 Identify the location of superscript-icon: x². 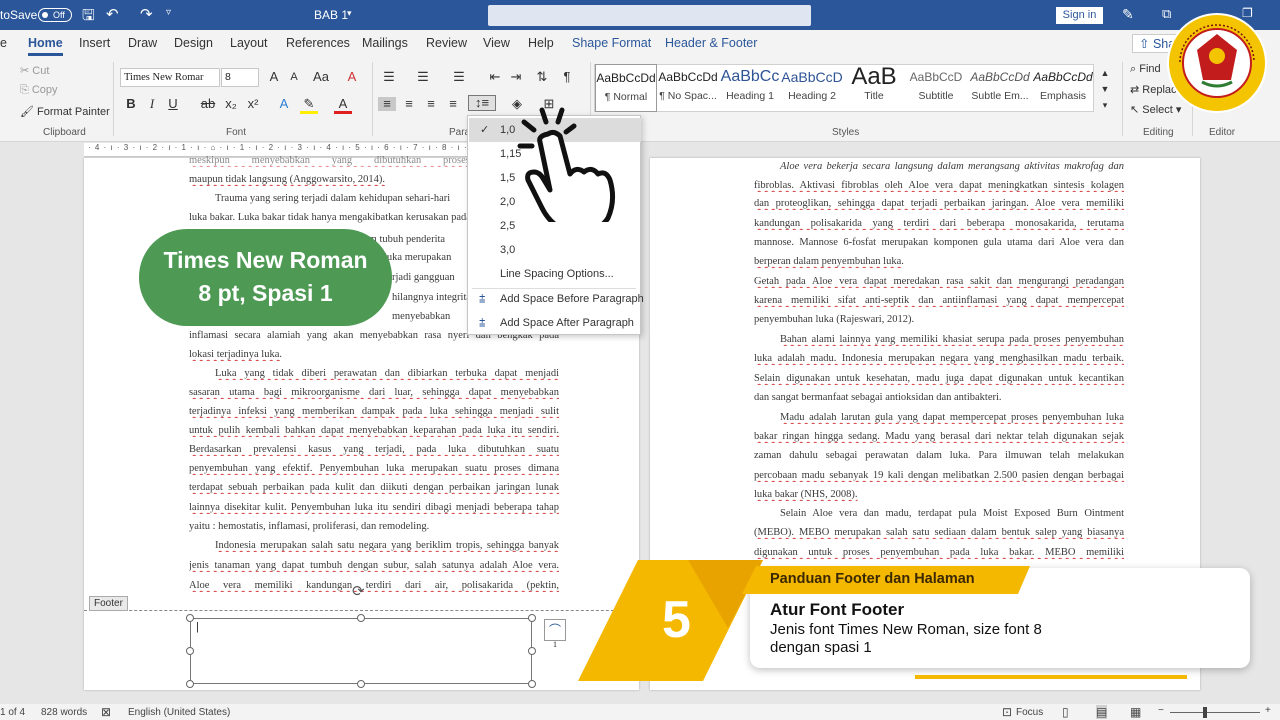
(253, 104).